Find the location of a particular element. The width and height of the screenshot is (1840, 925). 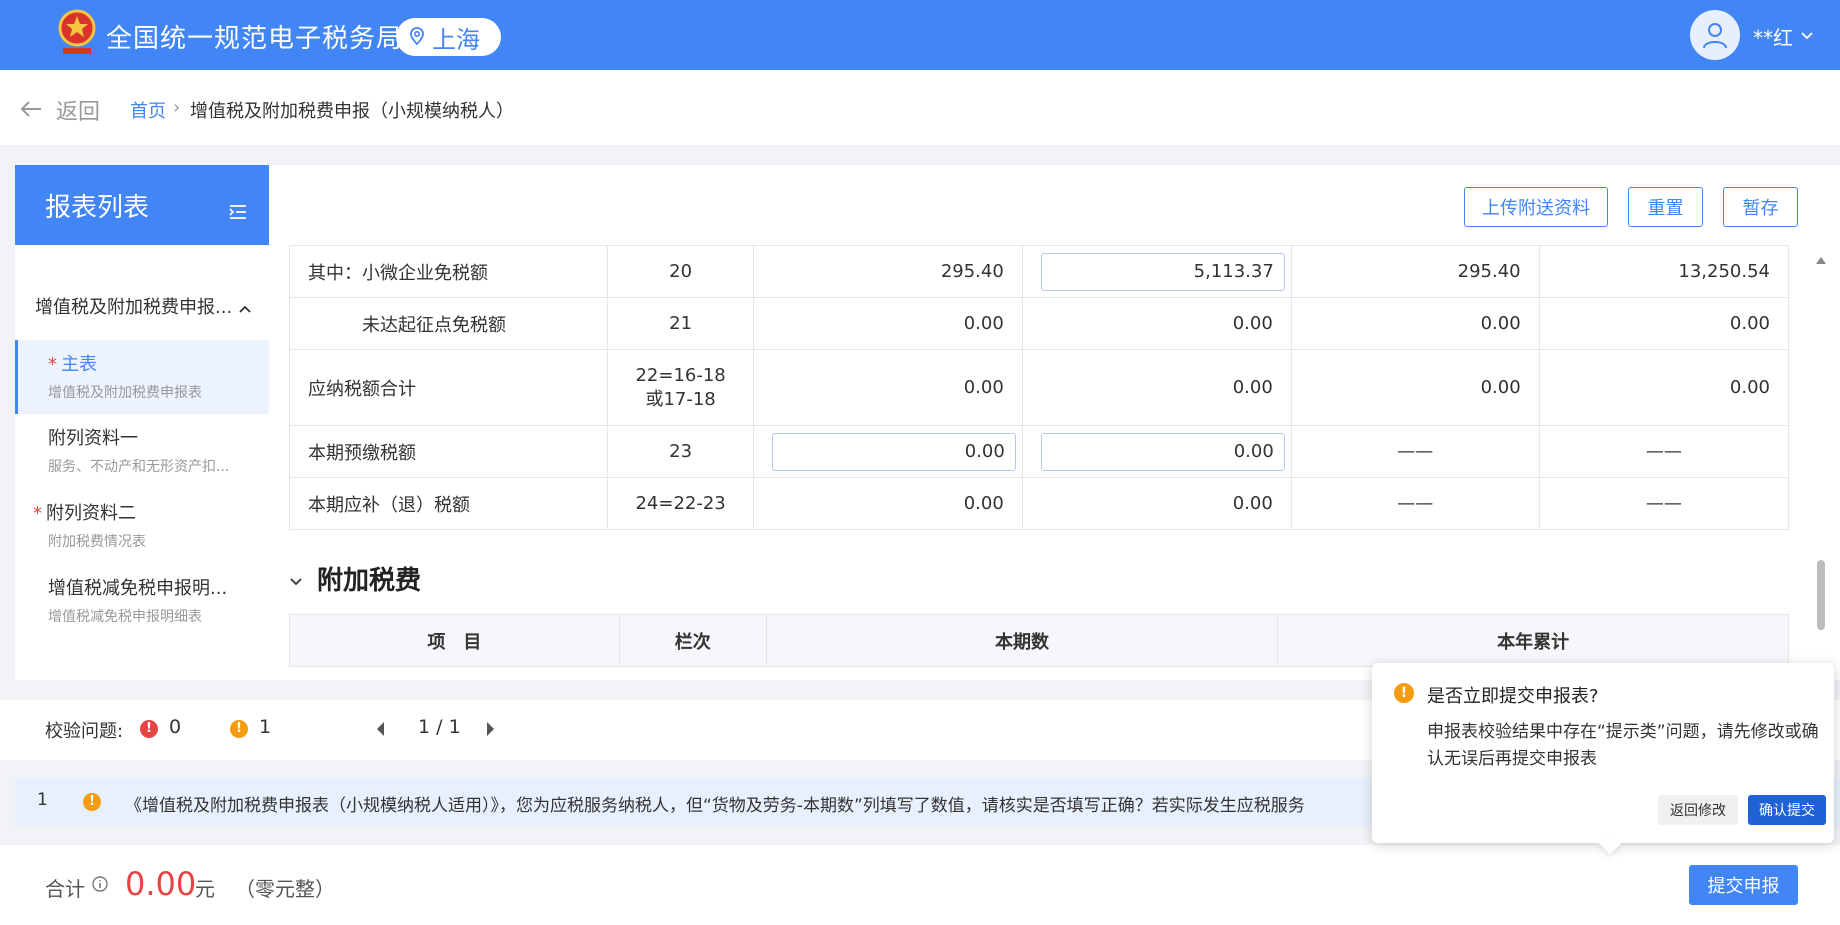

amount-in-words: （零元整） is located at coordinates (285, 889).